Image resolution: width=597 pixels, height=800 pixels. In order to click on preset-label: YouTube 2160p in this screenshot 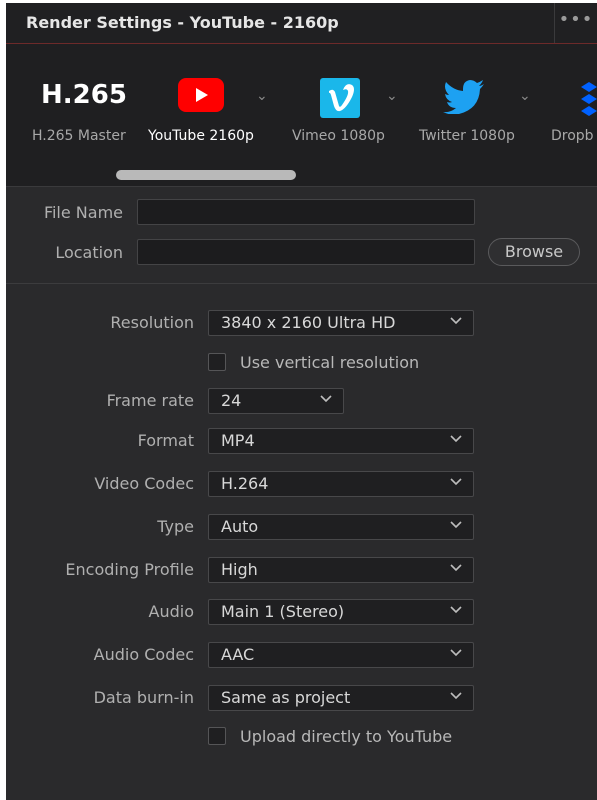, I will do `click(201, 136)`.